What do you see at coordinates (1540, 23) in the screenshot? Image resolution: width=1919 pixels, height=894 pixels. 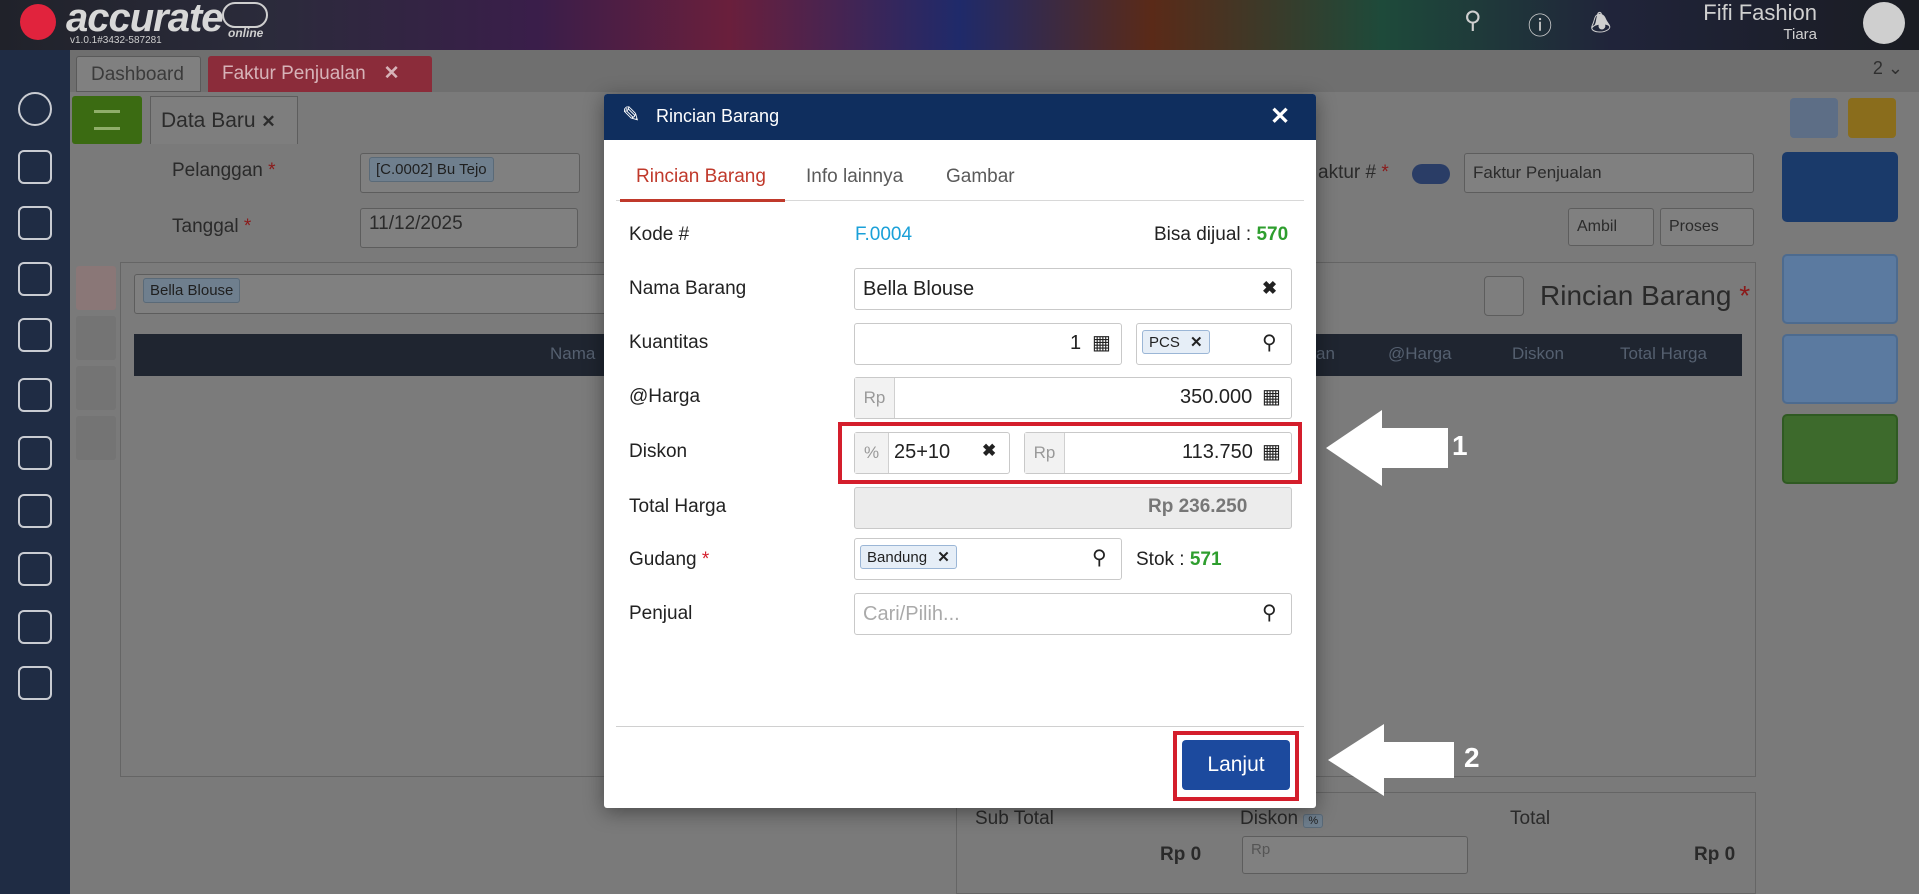 I see `help-icon: ⓘ` at bounding box center [1540, 23].